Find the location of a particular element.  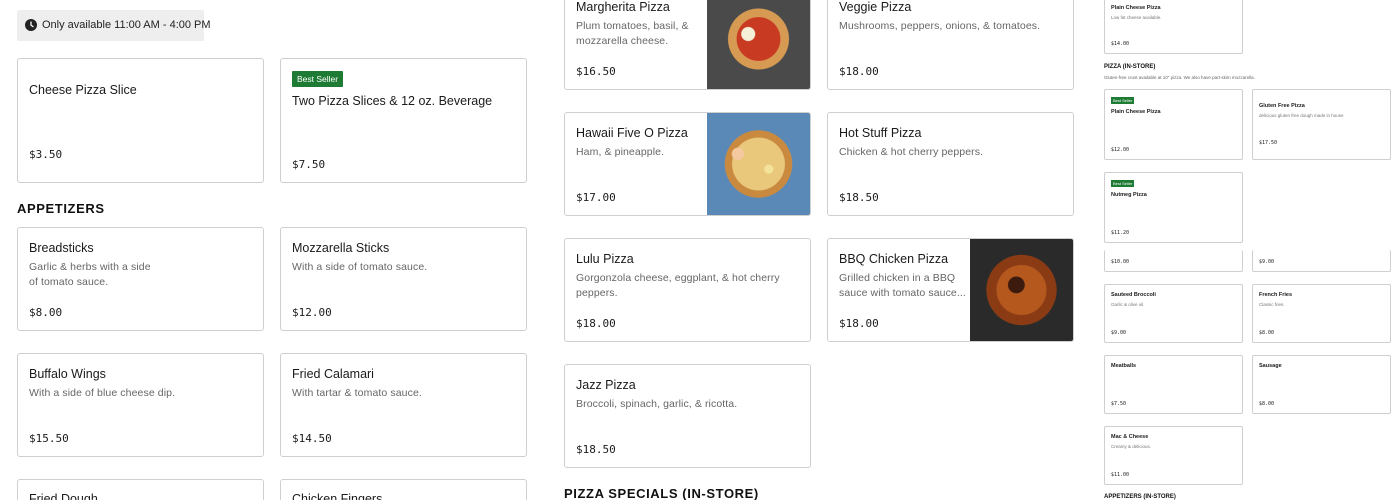

item-price: $10.00 is located at coordinates (1120, 262).